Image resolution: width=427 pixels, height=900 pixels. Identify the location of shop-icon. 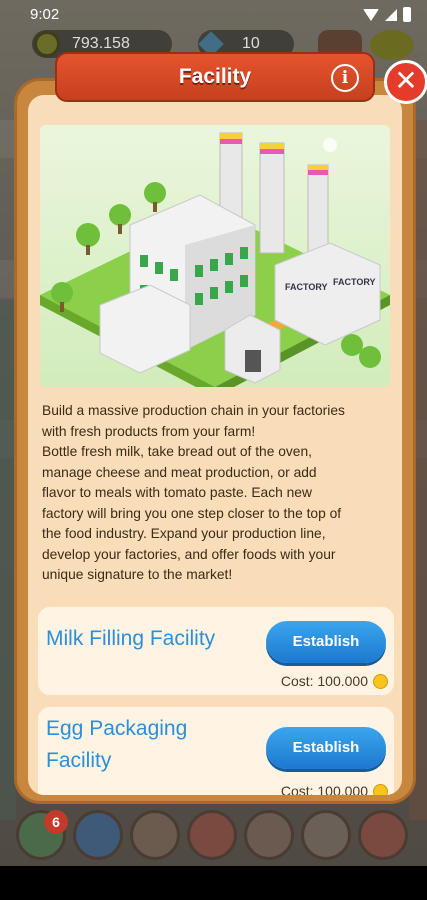
(383, 835).